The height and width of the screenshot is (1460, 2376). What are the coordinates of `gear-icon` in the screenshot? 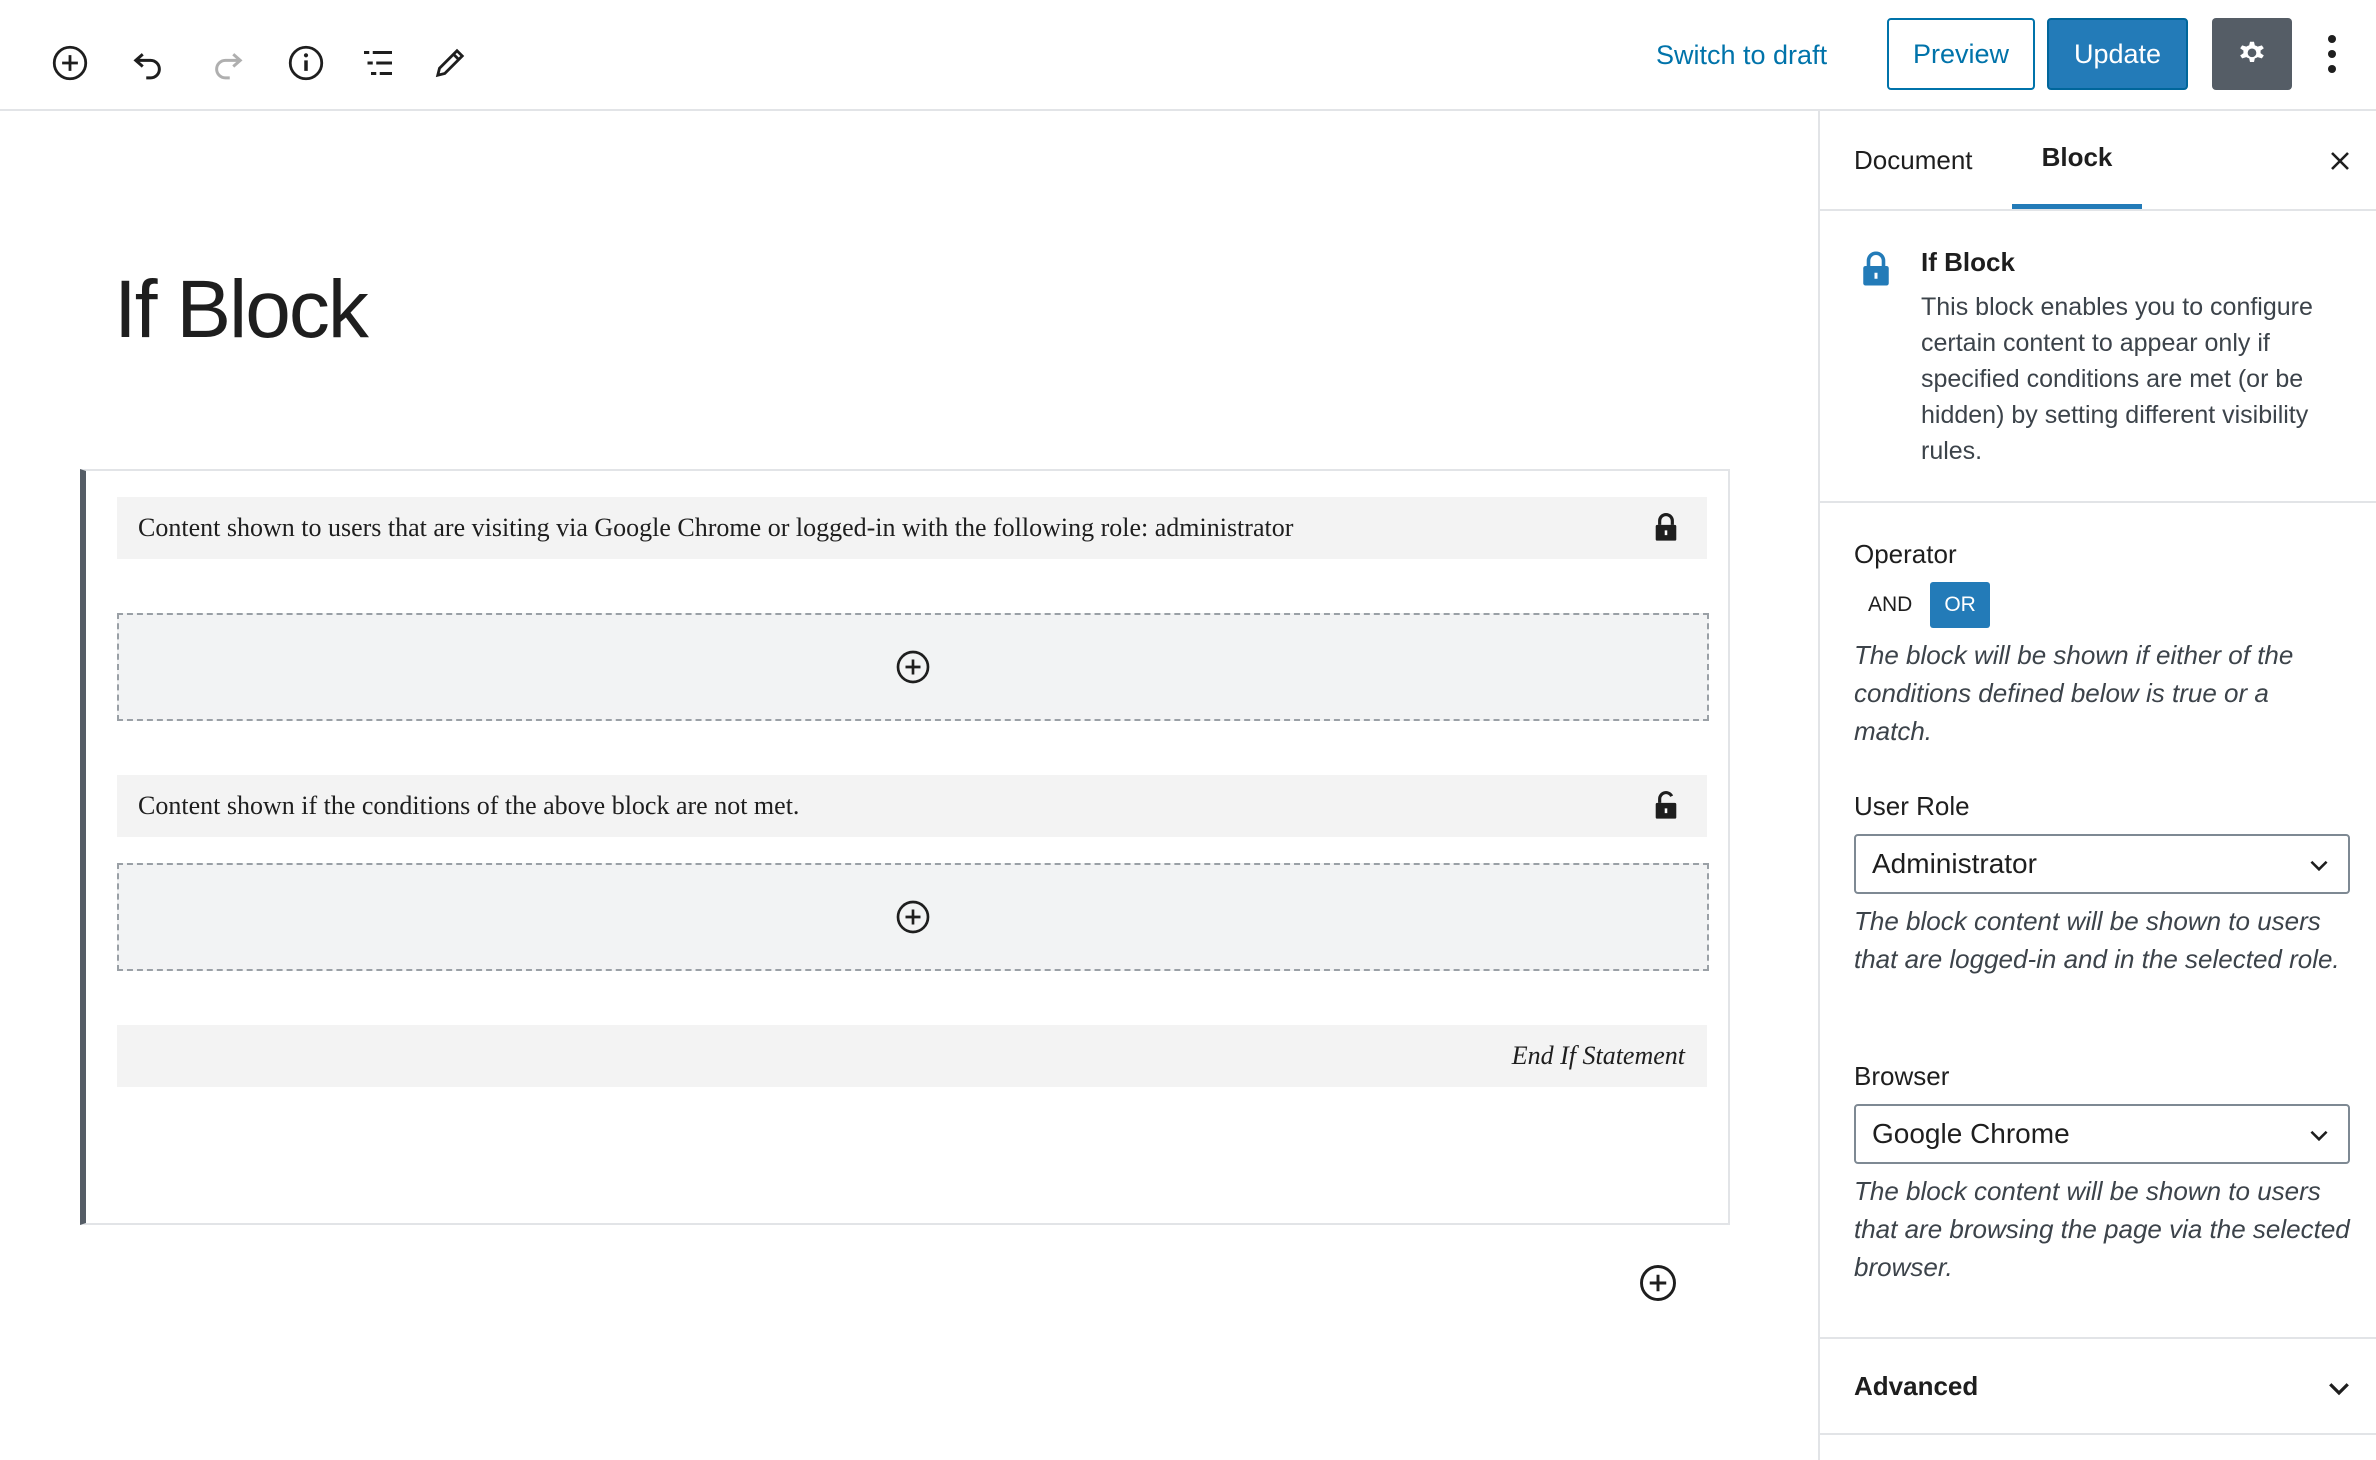 It's located at (2252, 51).